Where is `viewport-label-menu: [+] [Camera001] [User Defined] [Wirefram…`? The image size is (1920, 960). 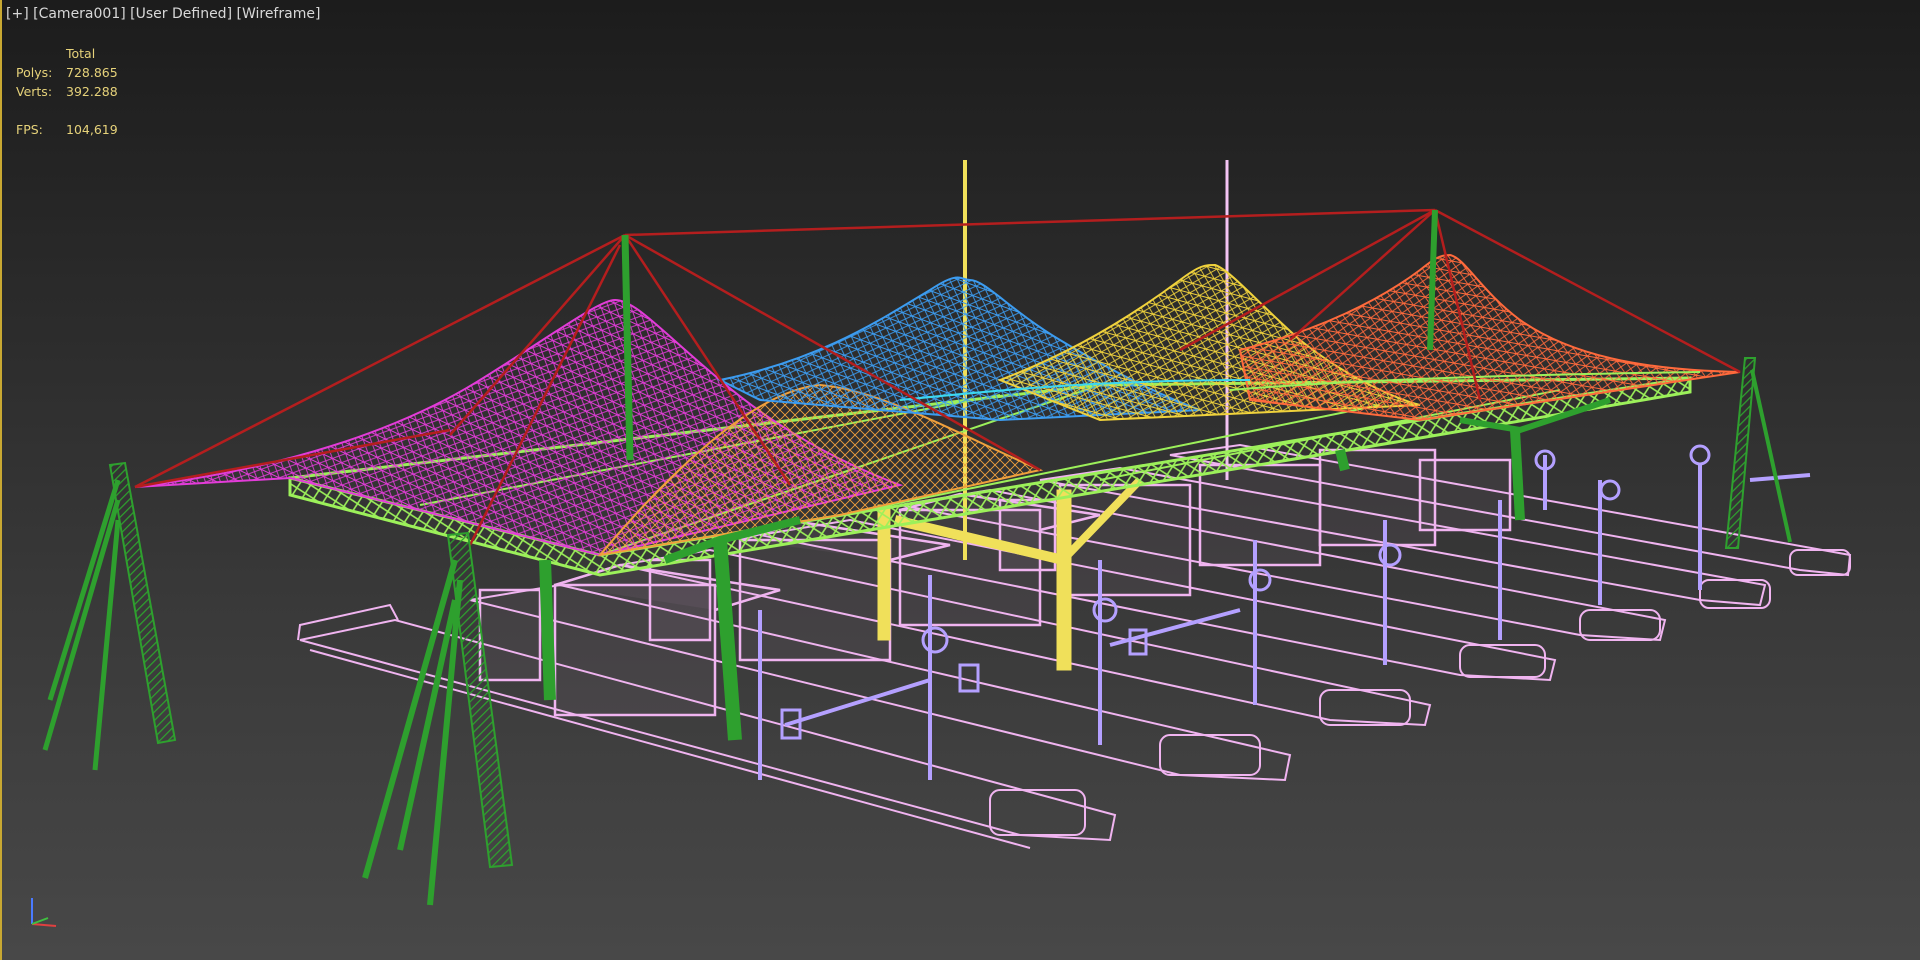
viewport-label-menu: [+] [Camera001] [User Defined] [Wirefram… is located at coordinates (163, 14).